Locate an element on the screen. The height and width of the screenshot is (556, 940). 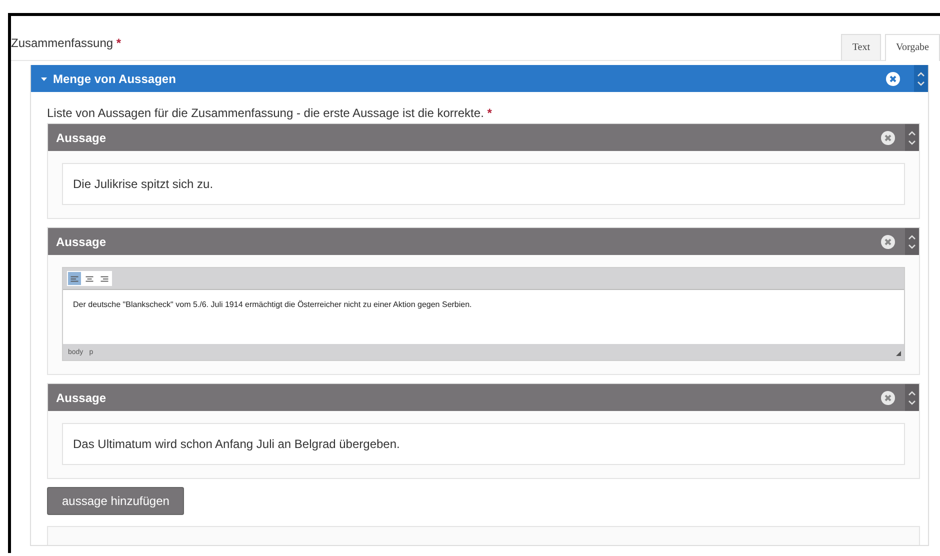
field-label: Zusammenfassung * is located at coordinates (66, 44).